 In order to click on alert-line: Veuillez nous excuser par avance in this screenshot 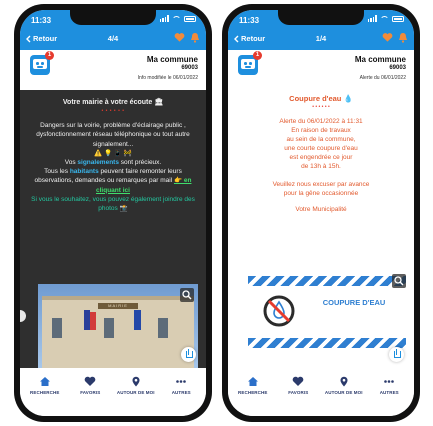, I will do `click(321, 184)`.